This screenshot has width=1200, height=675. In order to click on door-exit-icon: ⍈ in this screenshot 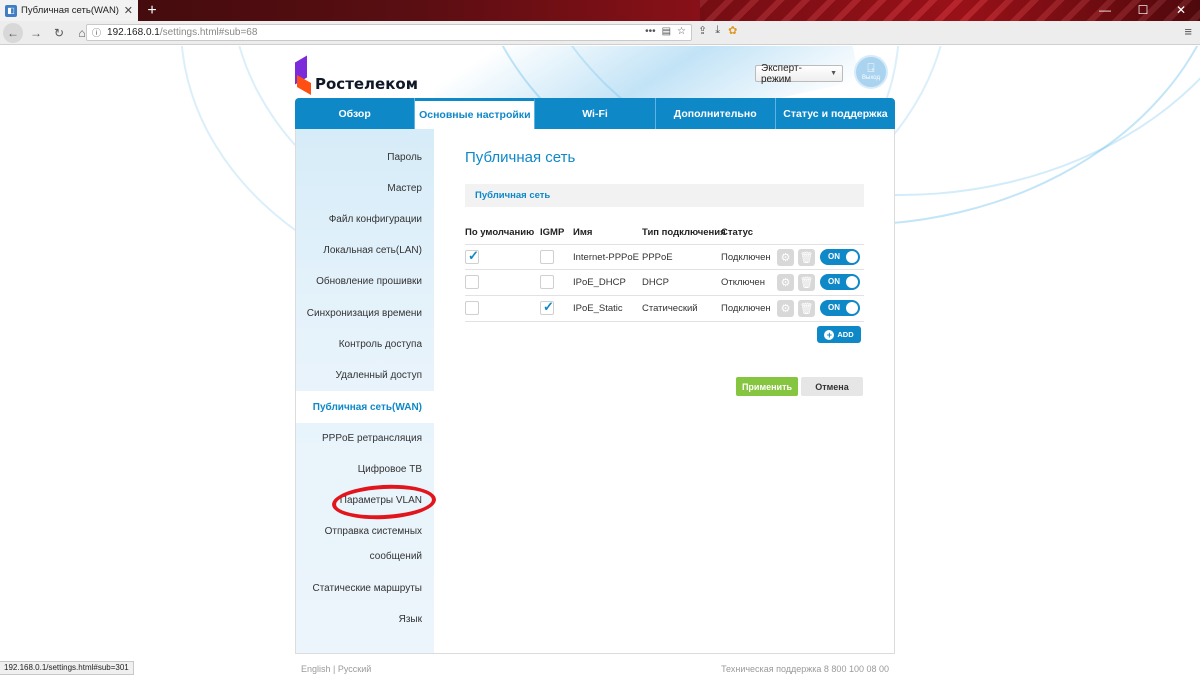, I will do `click(871, 68)`.